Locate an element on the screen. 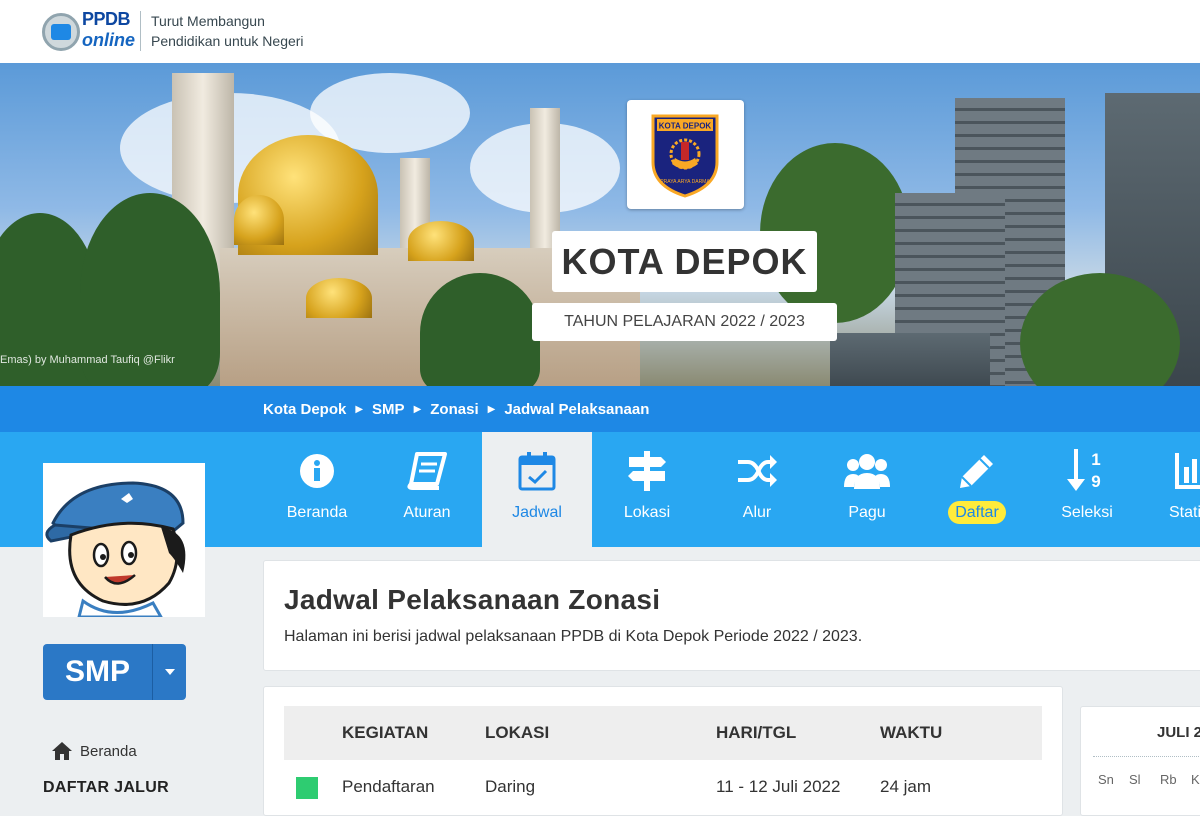 This screenshot has height=816, width=1200. nav-pagu: Pagu is located at coordinates (867, 489).